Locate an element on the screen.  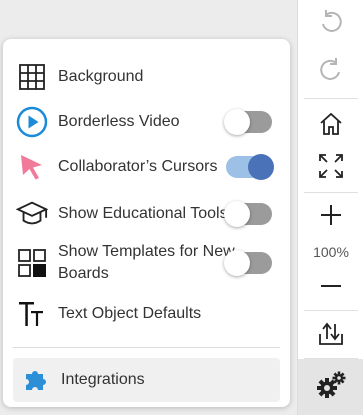
settings-icon is located at coordinates (331, 387).